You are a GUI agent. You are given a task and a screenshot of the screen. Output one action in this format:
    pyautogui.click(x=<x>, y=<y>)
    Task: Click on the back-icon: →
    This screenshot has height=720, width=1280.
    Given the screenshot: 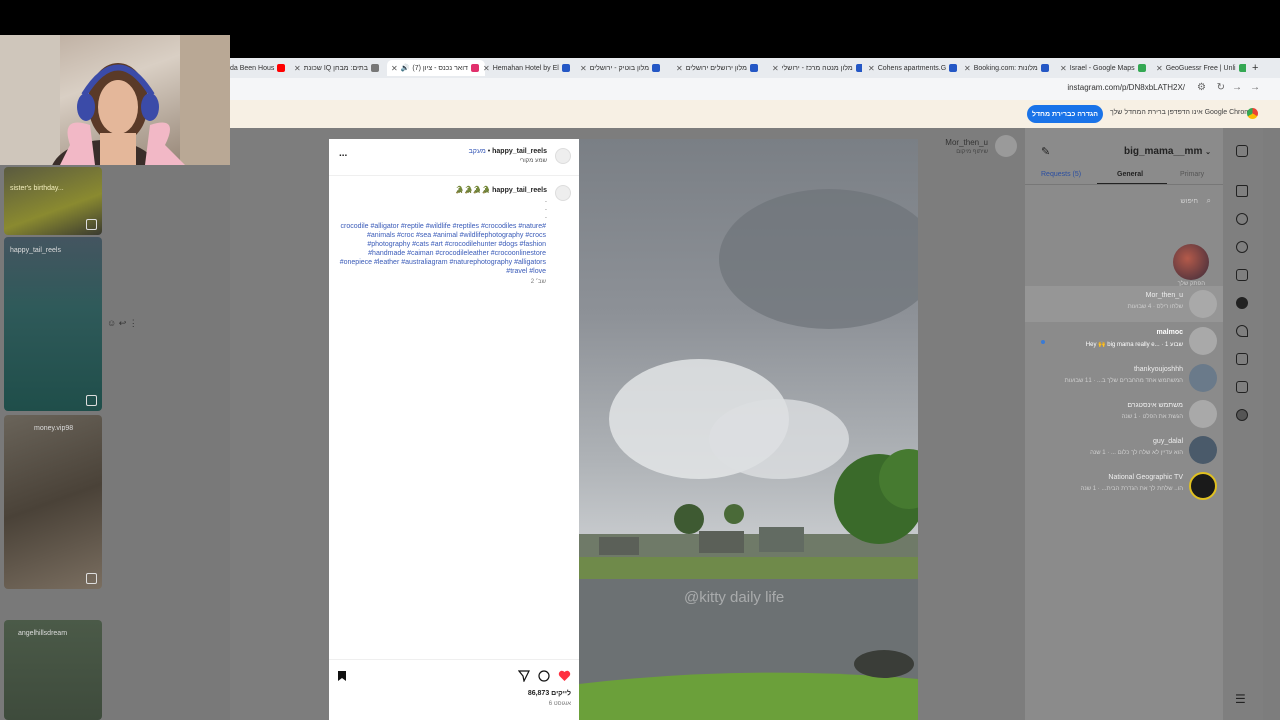 What is the action you would take?
    pyautogui.click(x=1255, y=87)
    